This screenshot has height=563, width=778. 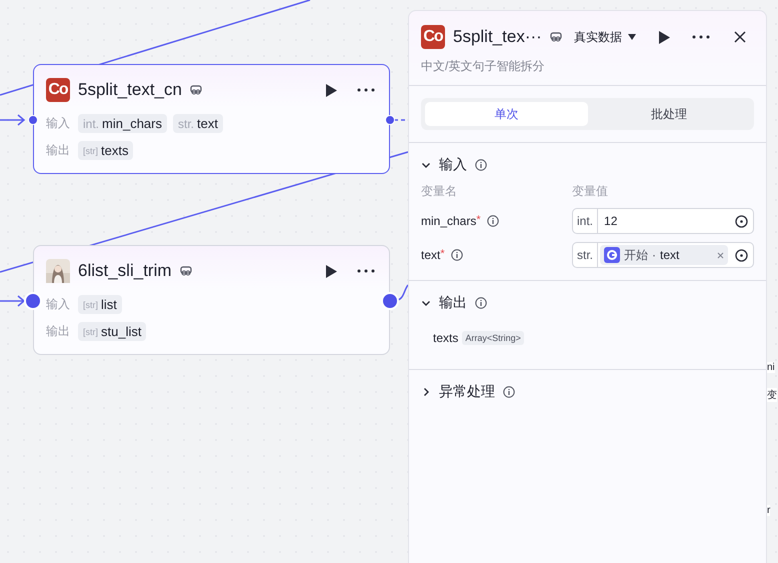 I want to click on section-title: 输入, so click(x=453, y=165).